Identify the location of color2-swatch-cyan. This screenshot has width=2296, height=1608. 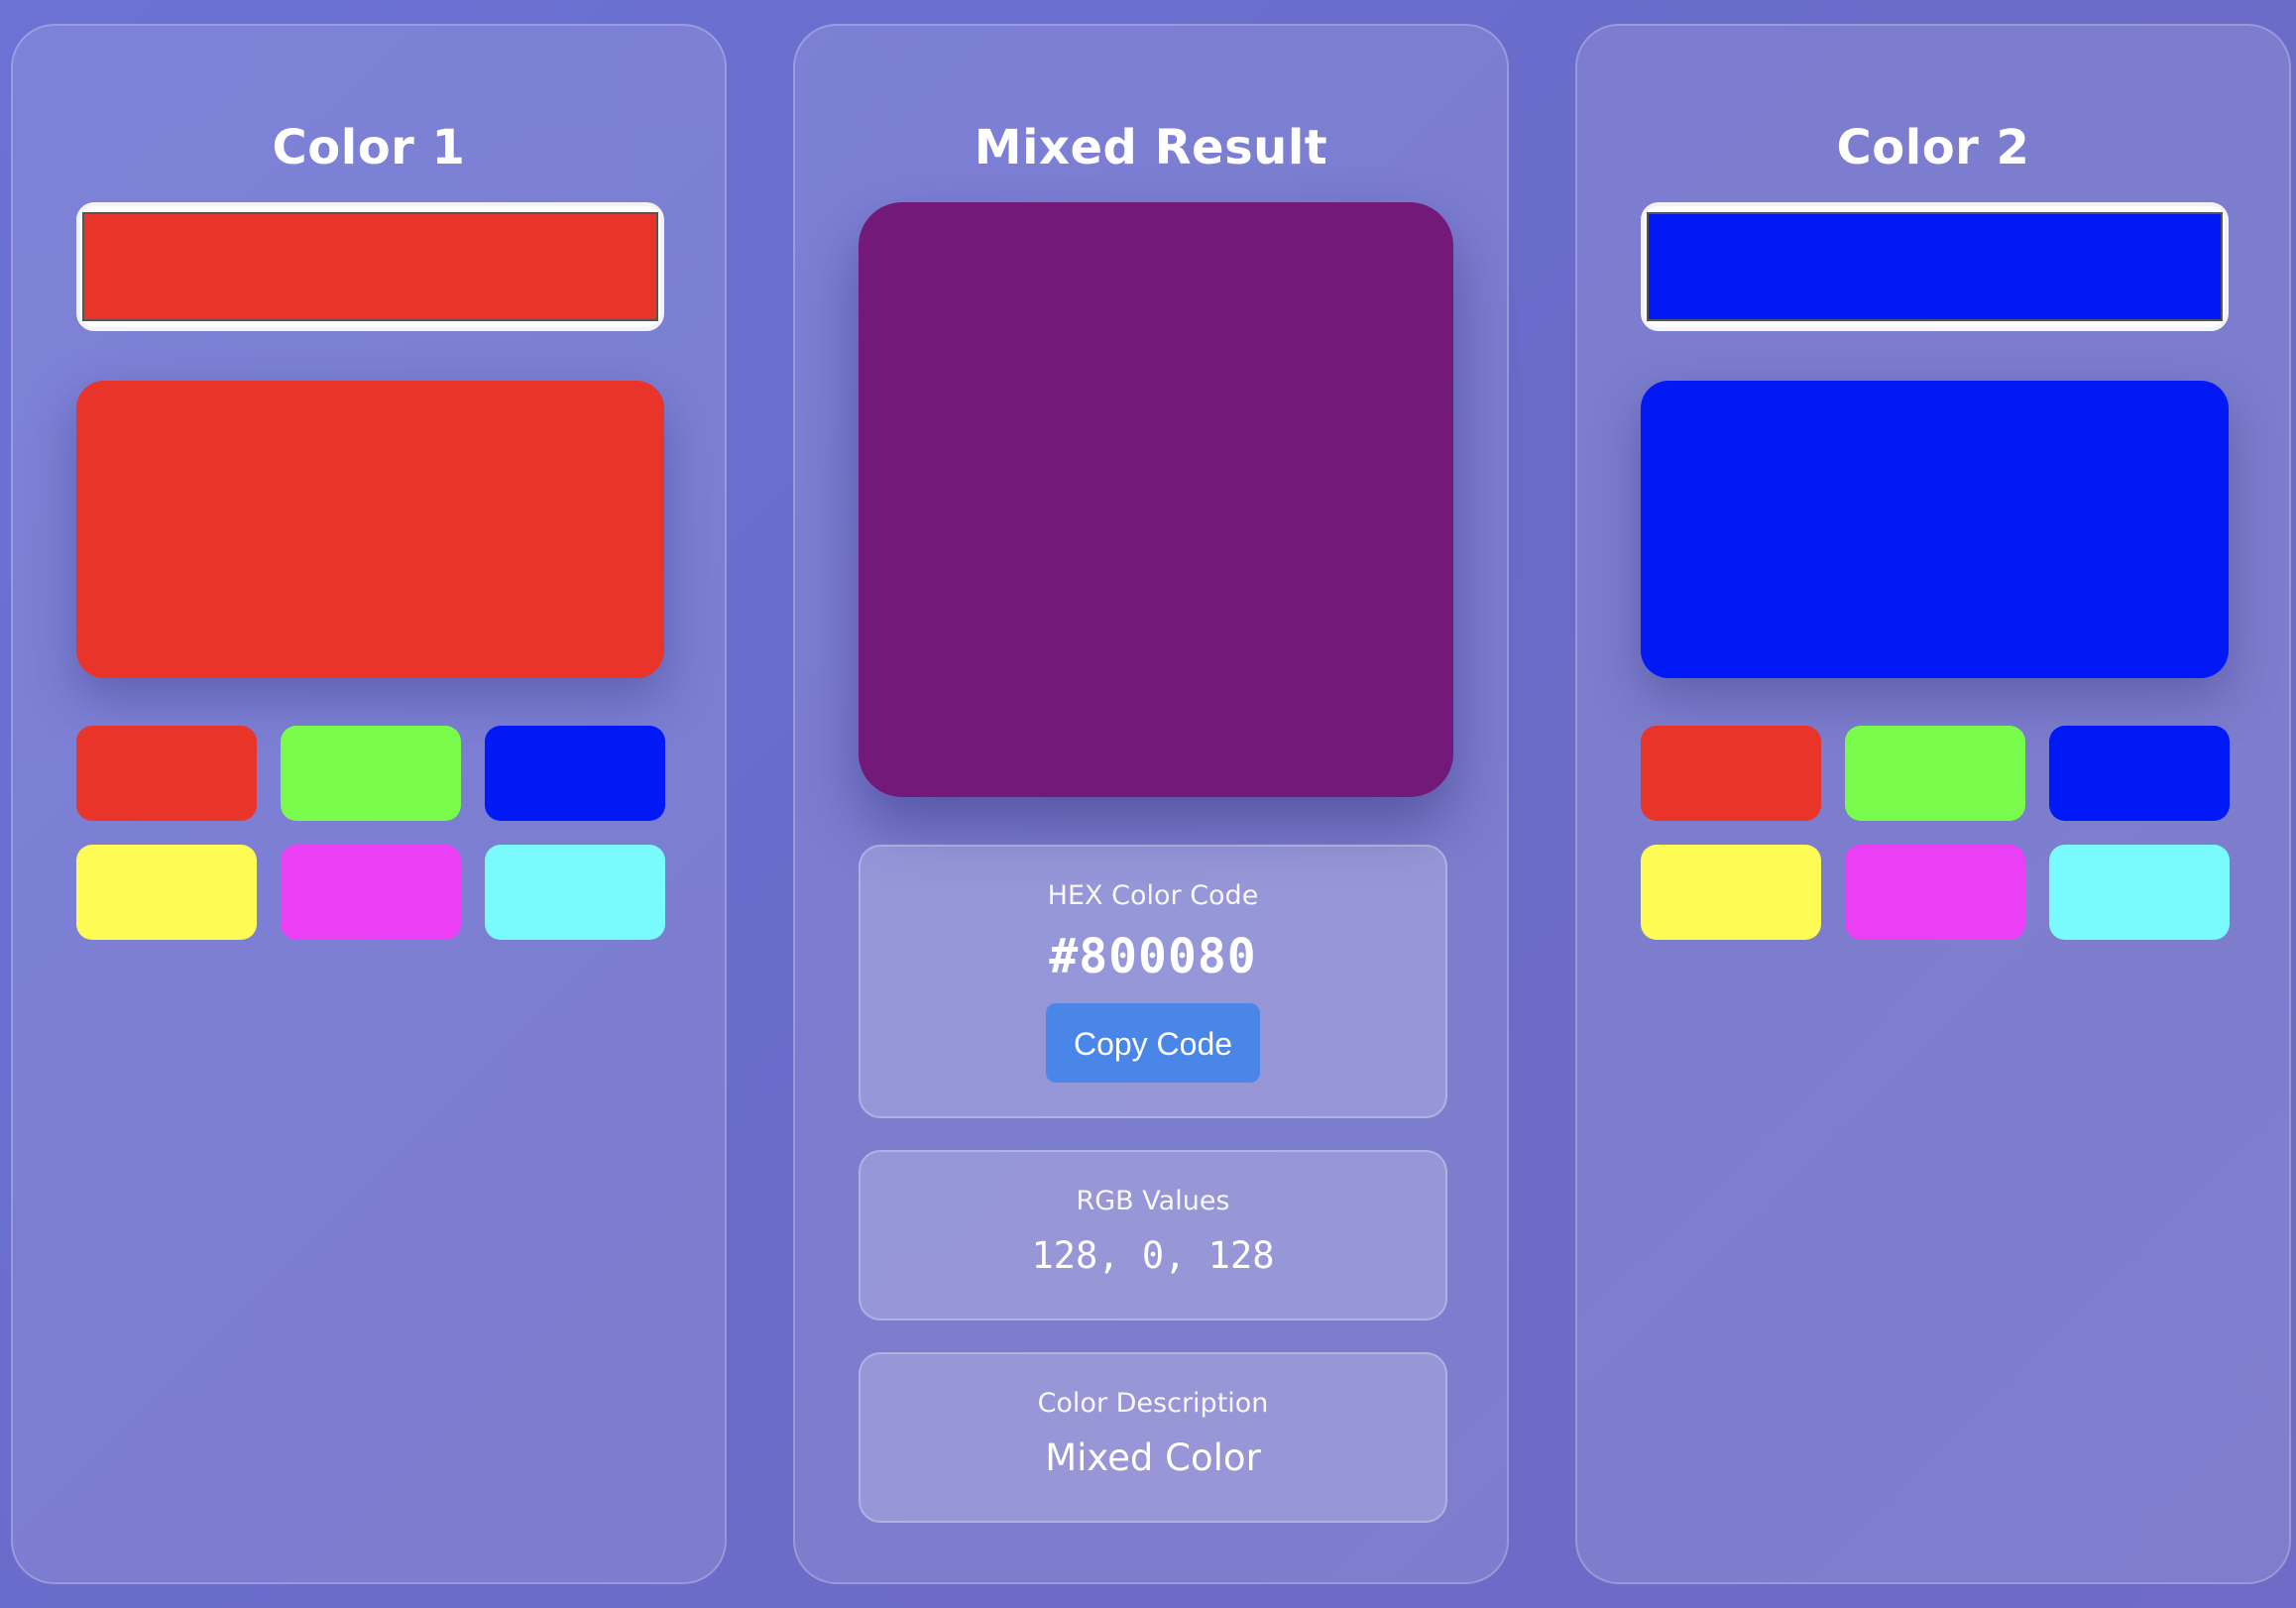
(2139, 892).